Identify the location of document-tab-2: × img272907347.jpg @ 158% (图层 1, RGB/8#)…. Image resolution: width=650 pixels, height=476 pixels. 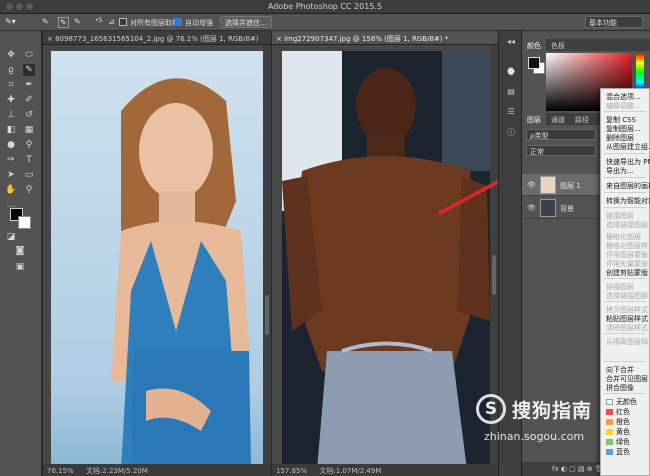
(385, 38).